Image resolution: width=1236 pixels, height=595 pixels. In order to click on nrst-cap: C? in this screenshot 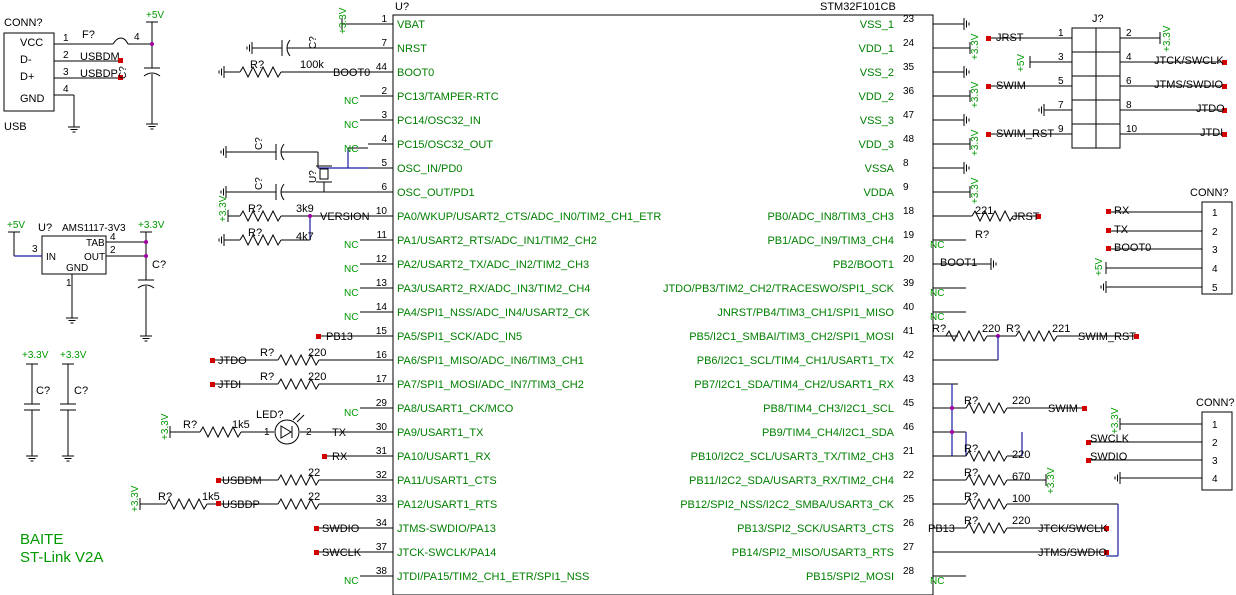, I will do `click(313, 42)`.